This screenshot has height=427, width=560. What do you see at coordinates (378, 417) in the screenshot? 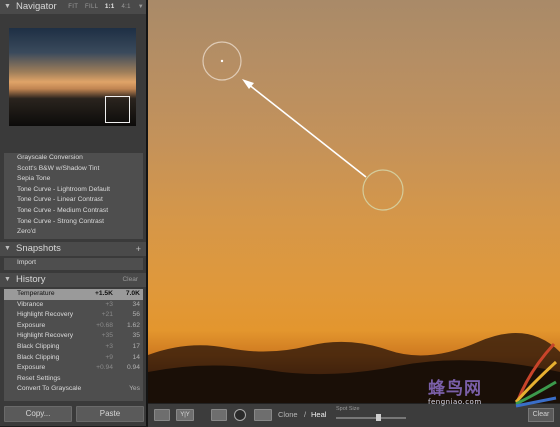
I see `spot-size-slider-handle` at bounding box center [378, 417].